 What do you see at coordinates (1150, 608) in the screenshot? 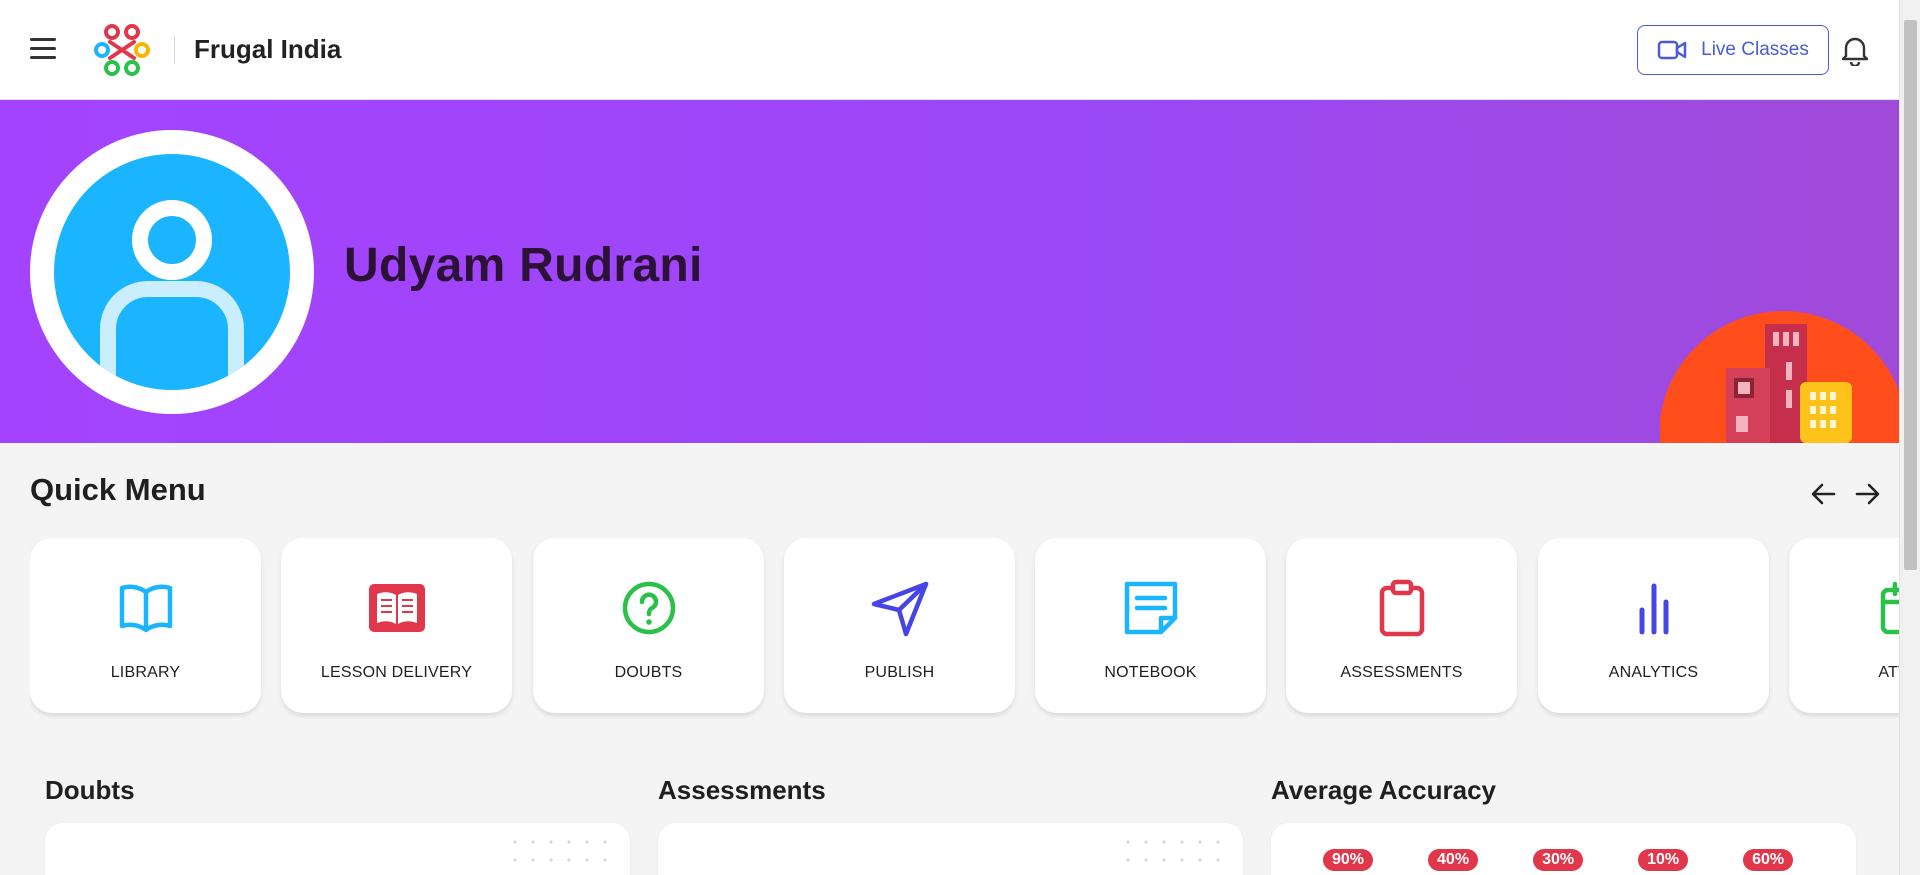
I see `note-icon` at bounding box center [1150, 608].